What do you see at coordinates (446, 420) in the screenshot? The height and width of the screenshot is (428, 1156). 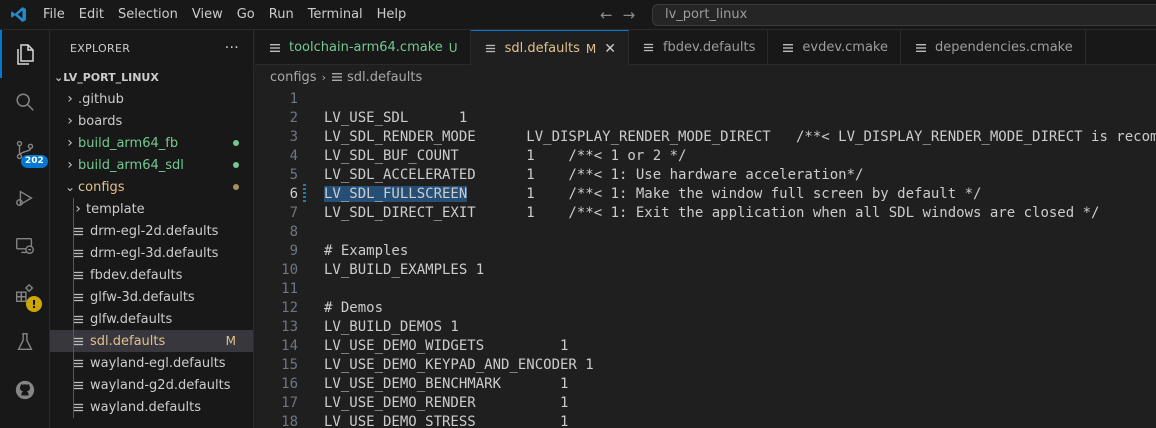 I see `code-text: LV_USE_DEMO_STRESS 1` at bounding box center [446, 420].